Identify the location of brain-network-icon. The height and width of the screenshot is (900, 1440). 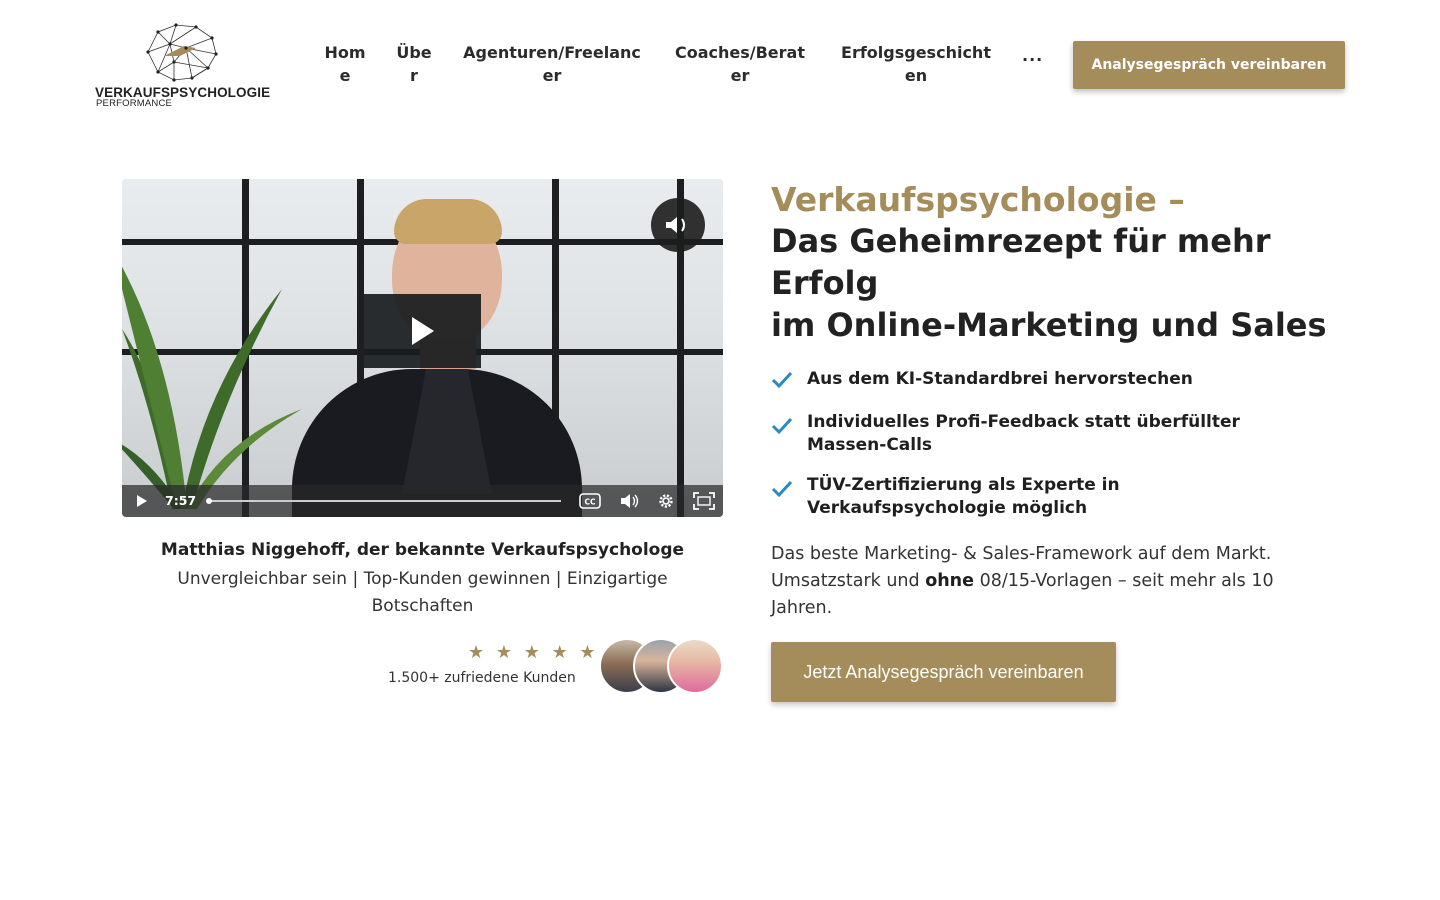
(182, 52).